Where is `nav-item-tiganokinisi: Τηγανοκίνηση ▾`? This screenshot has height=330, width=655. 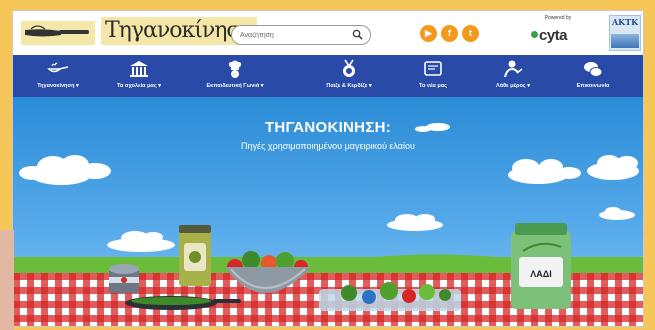 nav-item-tiganokinisi: Τηγανοκίνηση ▾ is located at coordinates (58, 76).